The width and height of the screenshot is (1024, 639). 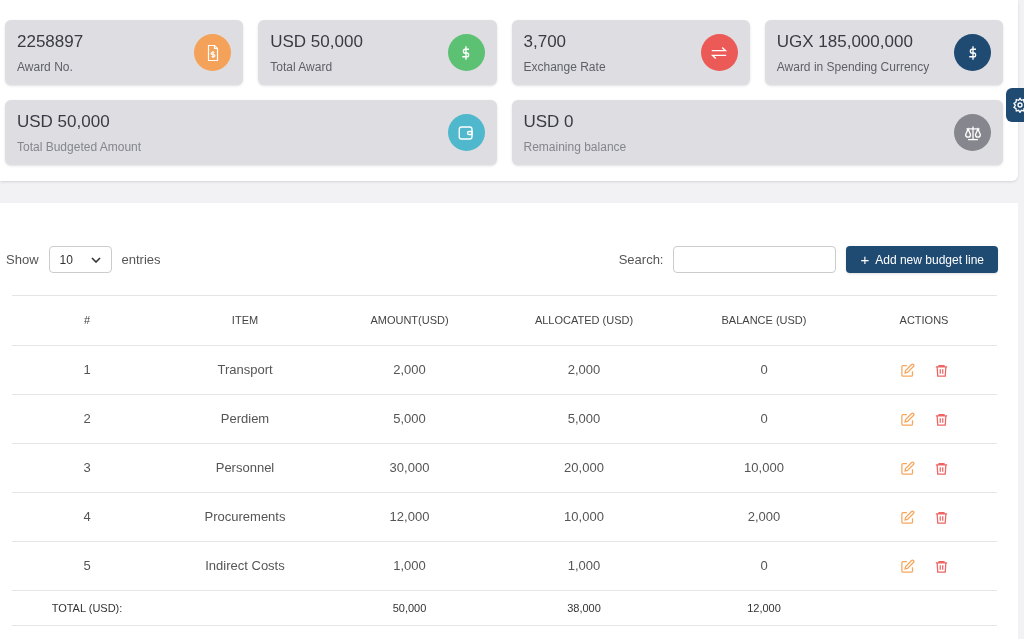 What do you see at coordinates (466, 132) in the screenshot?
I see `wallet-icon` at bounding box center [466, 132].